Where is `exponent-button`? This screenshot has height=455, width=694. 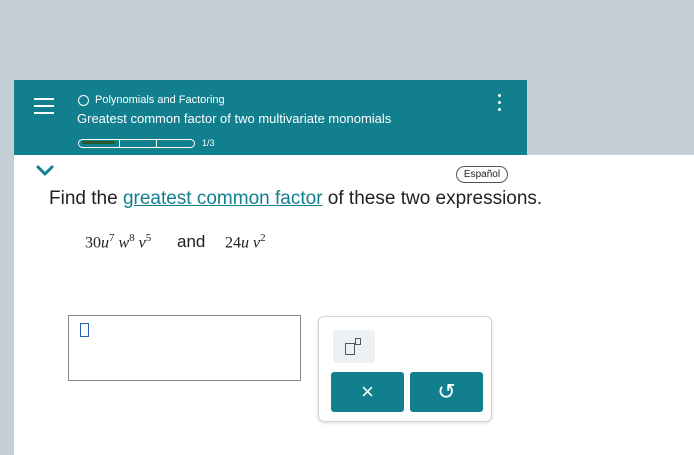
exponent-button is located at coordinates (354, 346).